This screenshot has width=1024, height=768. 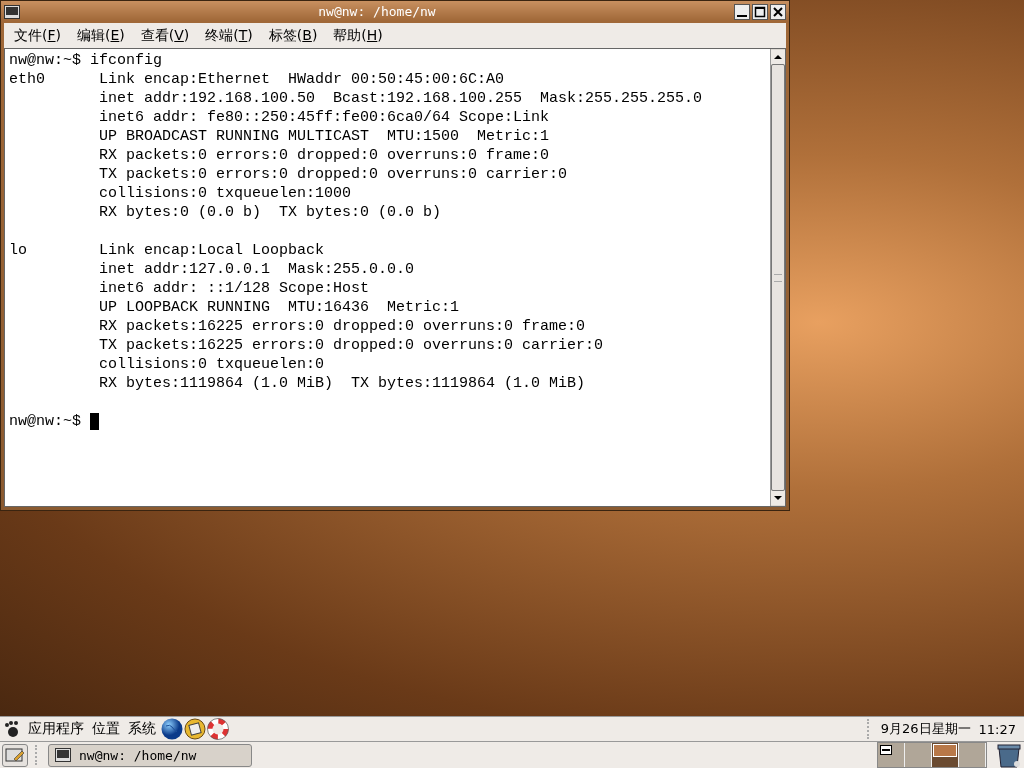 I want to click on show-desktop-button, so click(x=15, y=755).